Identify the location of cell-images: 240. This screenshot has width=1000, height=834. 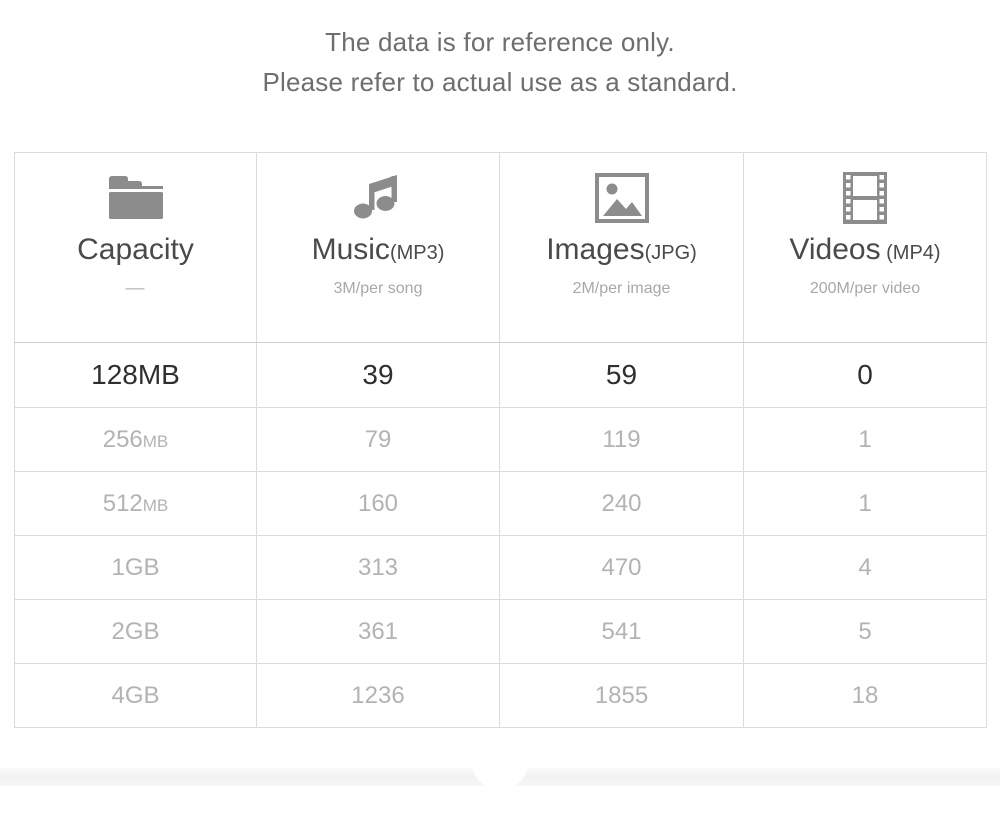
(621, 503).